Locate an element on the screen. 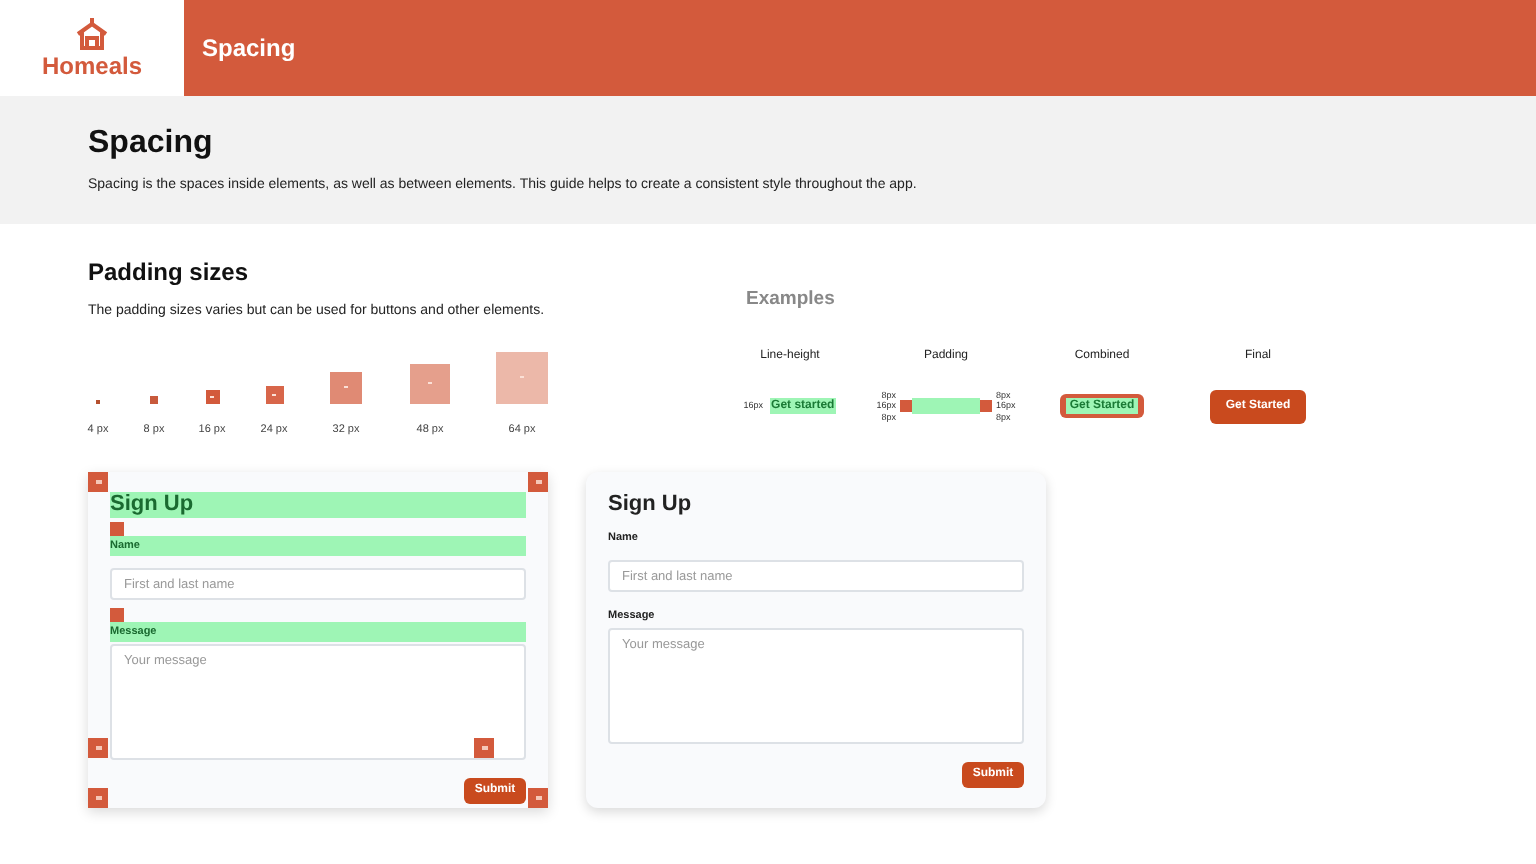 The image size is (1536, 864). padding-diagram is located at coordinates (946, 406).